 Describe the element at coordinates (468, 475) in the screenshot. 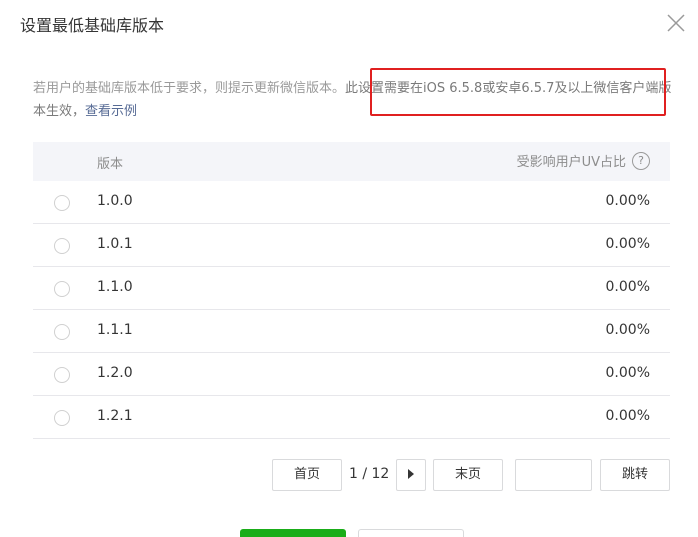

I see `last-page-button: 末页` at that location.